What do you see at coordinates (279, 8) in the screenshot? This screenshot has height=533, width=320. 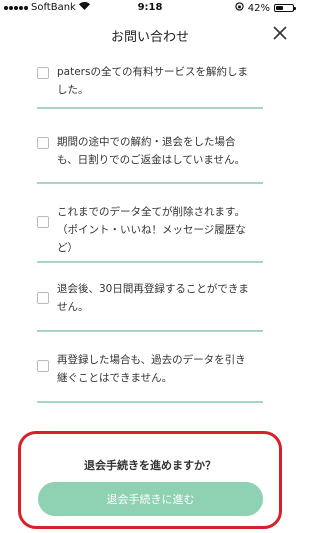 I see `battery-fill` at bounding box center [279, 8].